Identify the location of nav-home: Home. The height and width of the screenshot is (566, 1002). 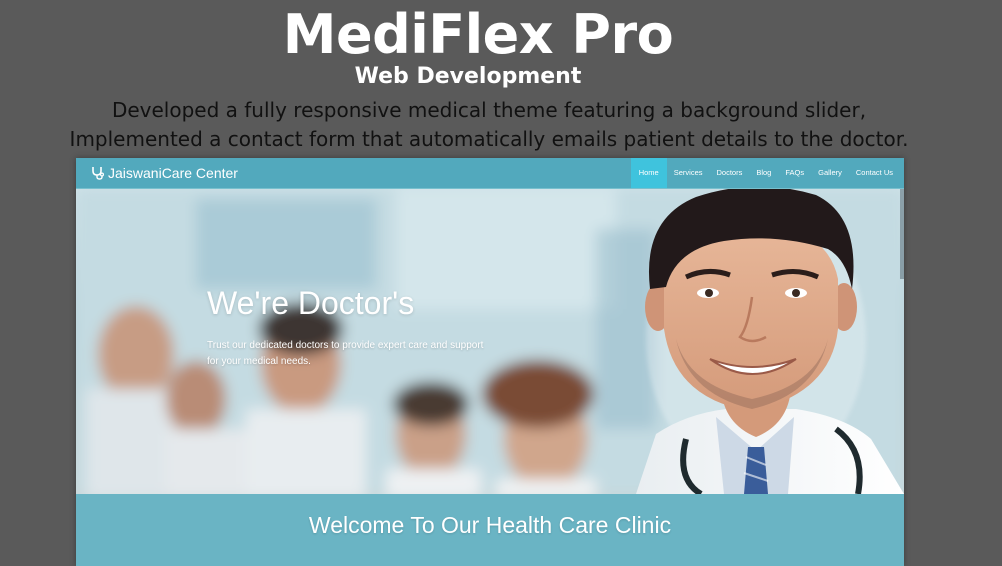
(648, 173).